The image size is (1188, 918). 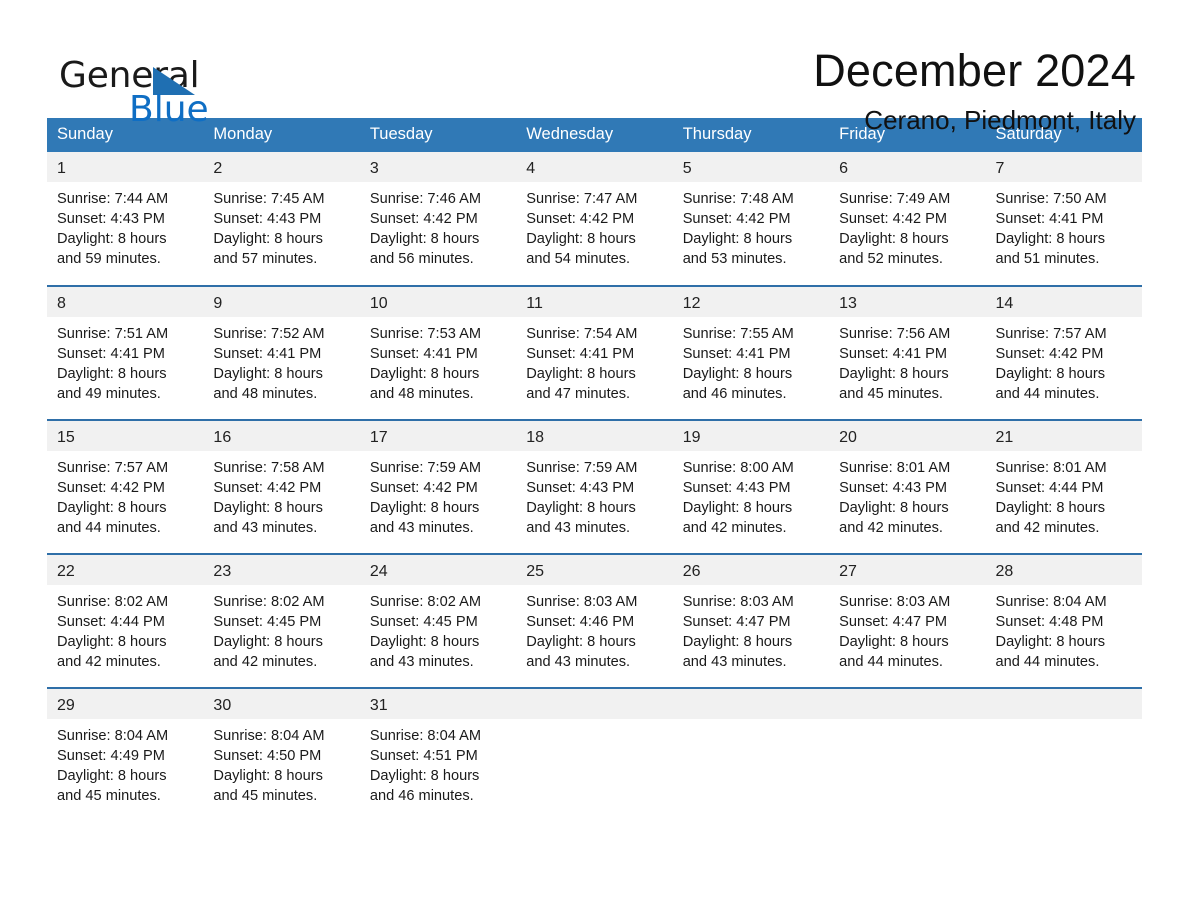 I want to click on daylight-text-line2: and 54 minutes., so click(x=578, y=258).